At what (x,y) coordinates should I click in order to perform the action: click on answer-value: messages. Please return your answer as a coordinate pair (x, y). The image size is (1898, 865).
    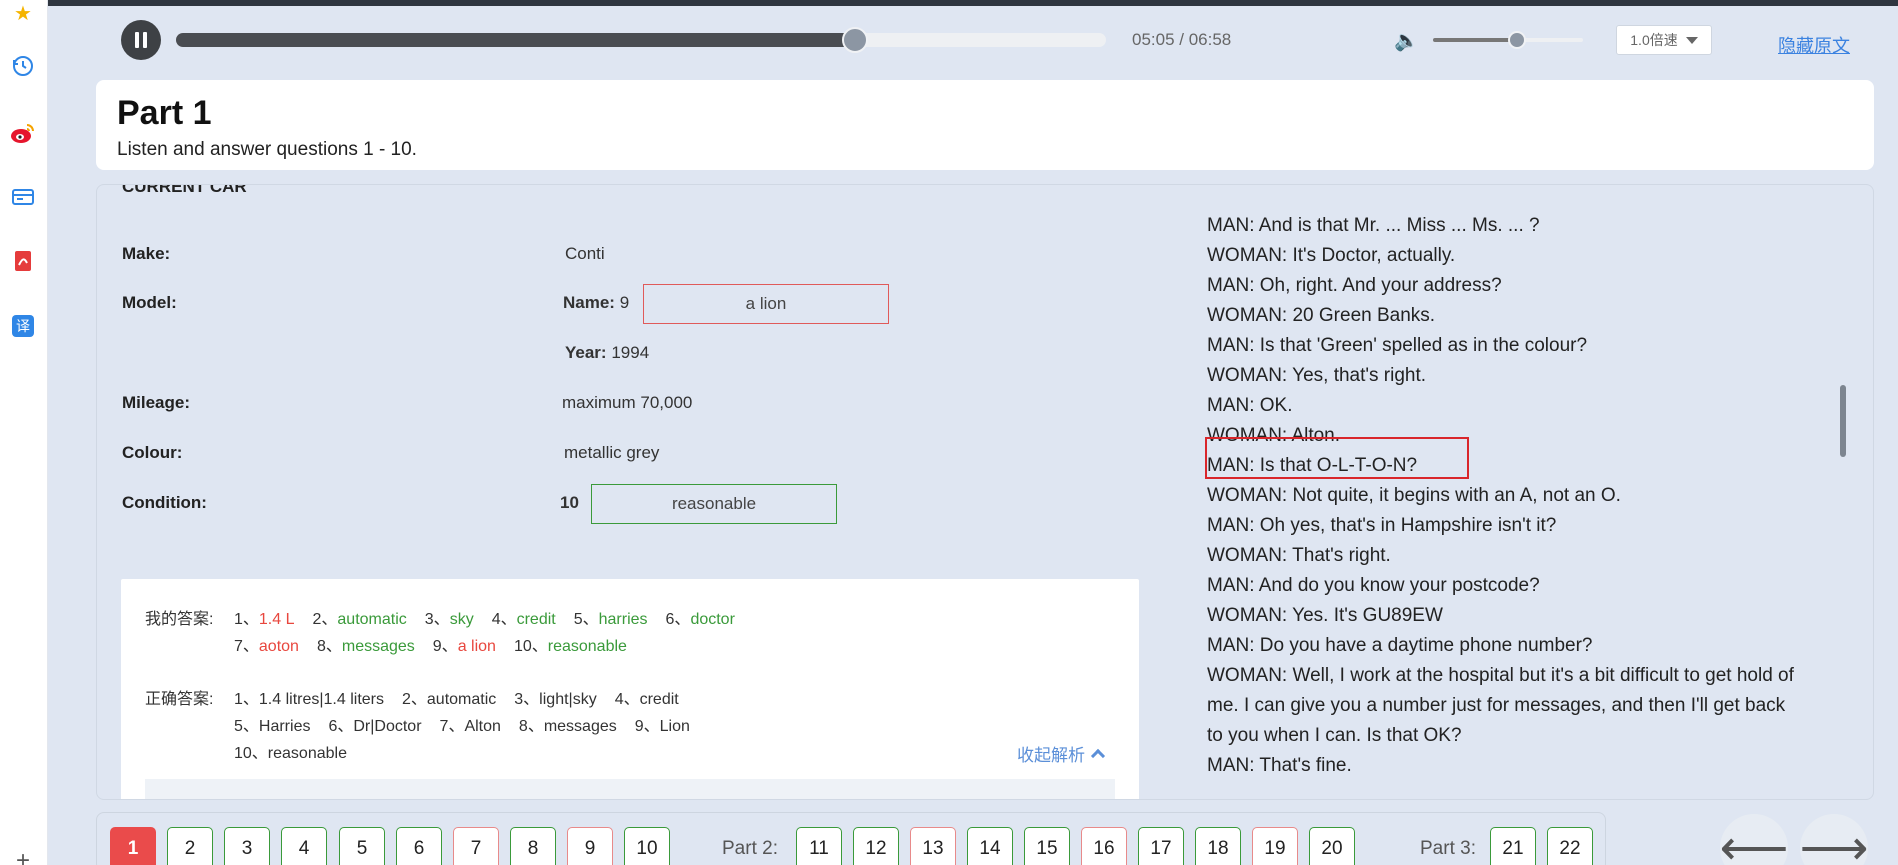
    Looking at the image, I should click on (378, 646).